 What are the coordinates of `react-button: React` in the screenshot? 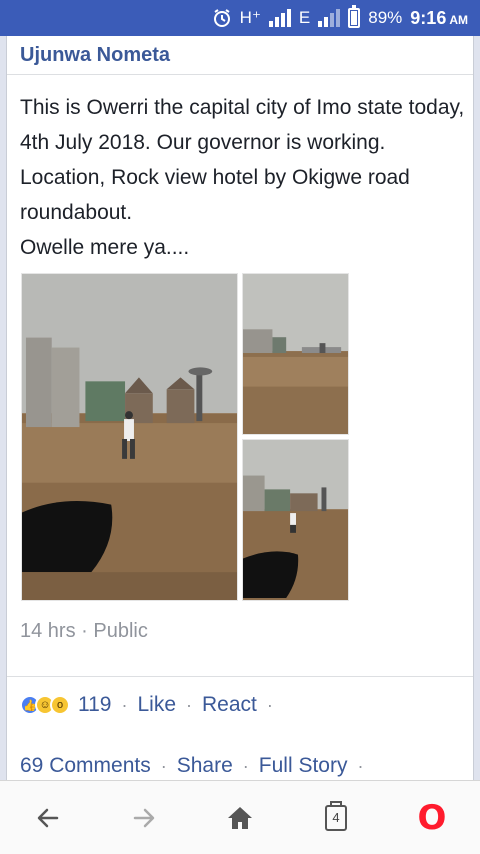 It's located at (229, 705).